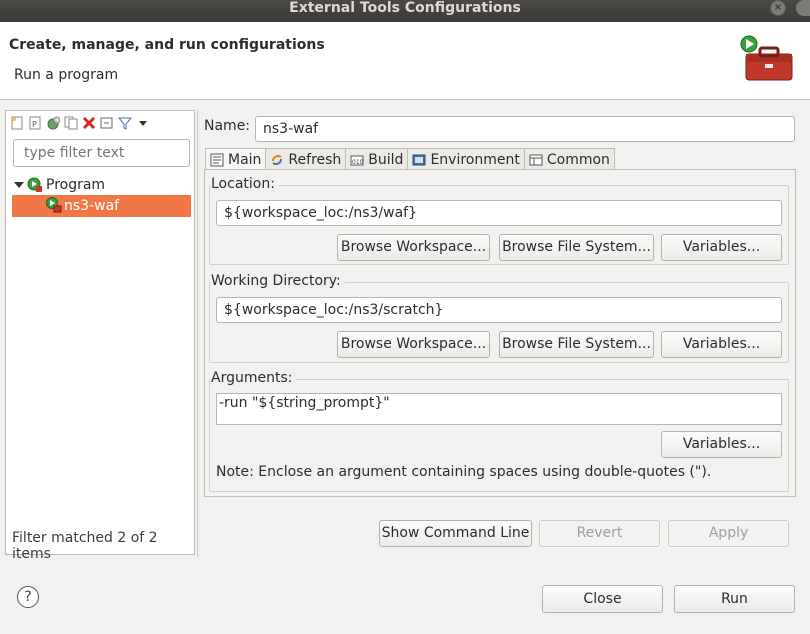  I want to click on program-config-icon, so click(54, 205).